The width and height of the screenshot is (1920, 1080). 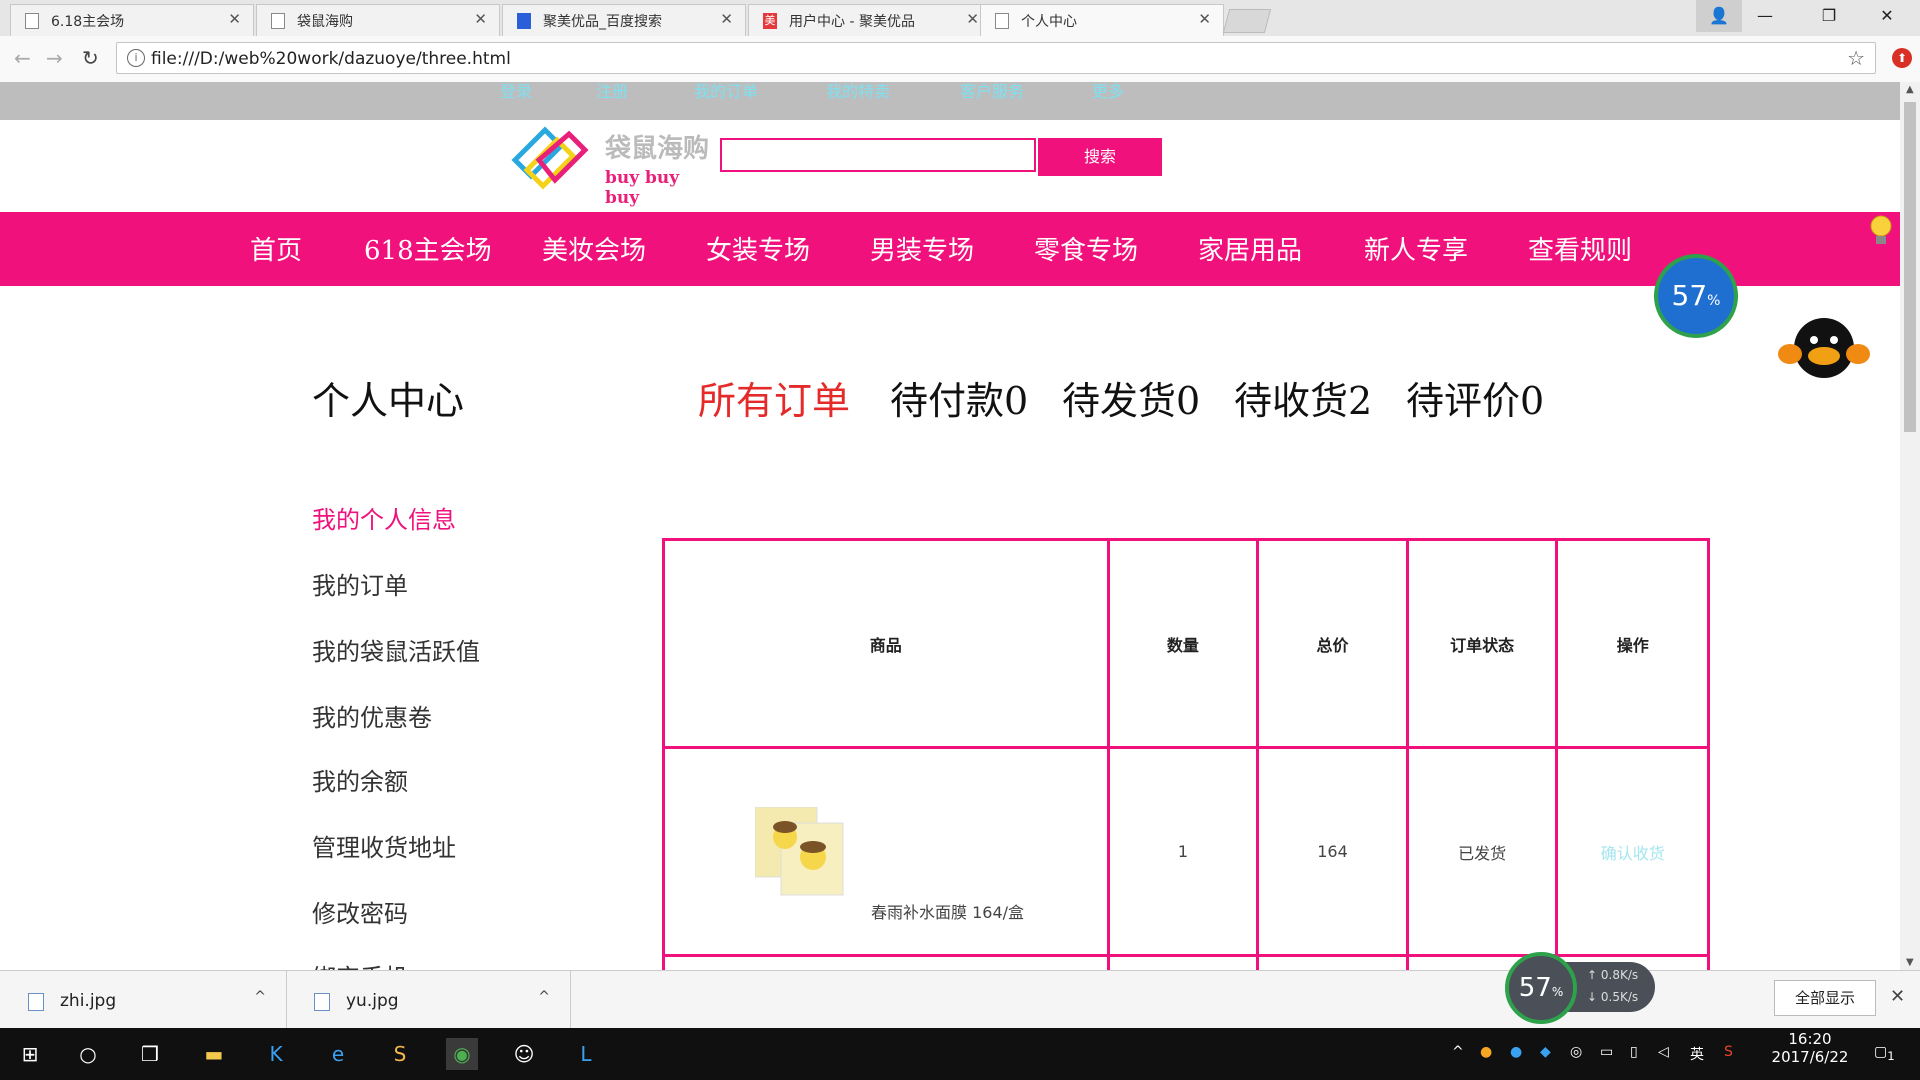 I want to click on customer-service-link: 客户服务, so click(x=992, y=92).